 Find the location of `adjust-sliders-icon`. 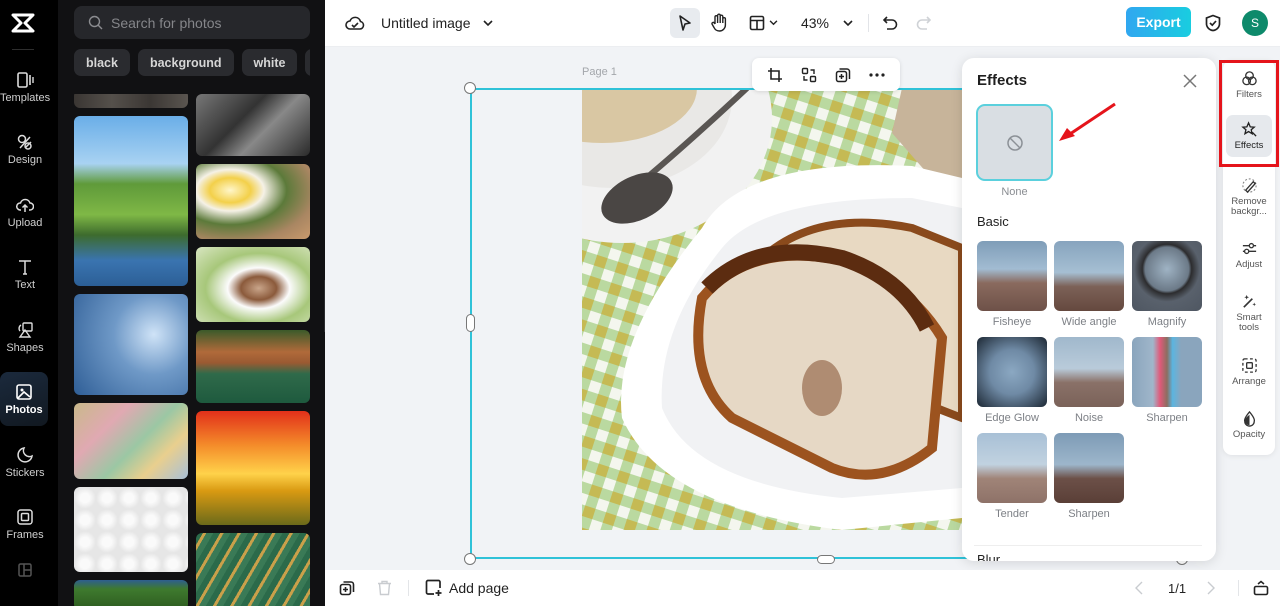

adjust-sliders-icon is located at coordinates (1249, 248).